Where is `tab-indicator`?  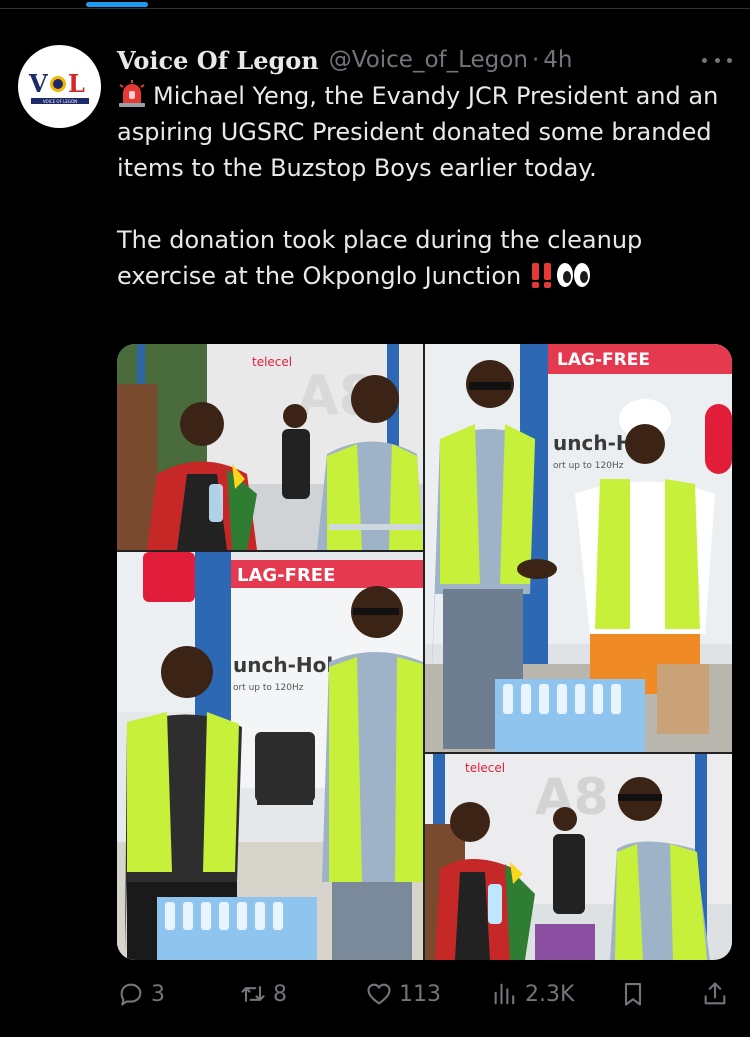 tab-indicator is located at coordinates (117, 4).